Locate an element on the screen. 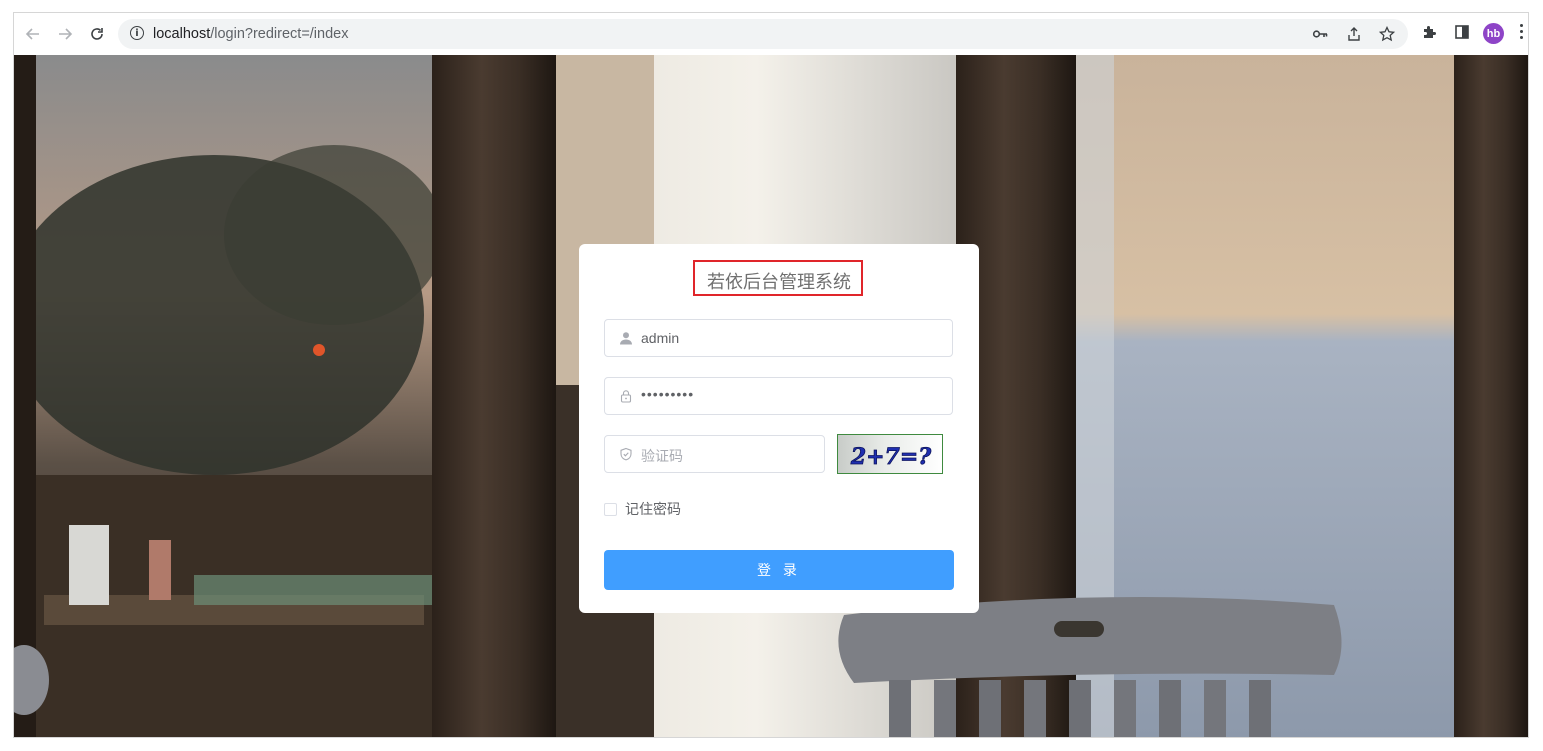 This screenshot has width=1543, height=751. captcha-graphic: 2+7=? is located at coordinates (890, 457).